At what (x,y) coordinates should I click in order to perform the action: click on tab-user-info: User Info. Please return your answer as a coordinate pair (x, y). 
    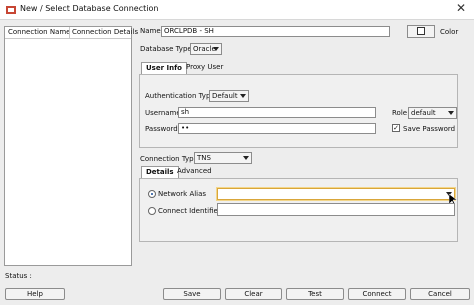
    Looking at the image, I should click on (164, 68).